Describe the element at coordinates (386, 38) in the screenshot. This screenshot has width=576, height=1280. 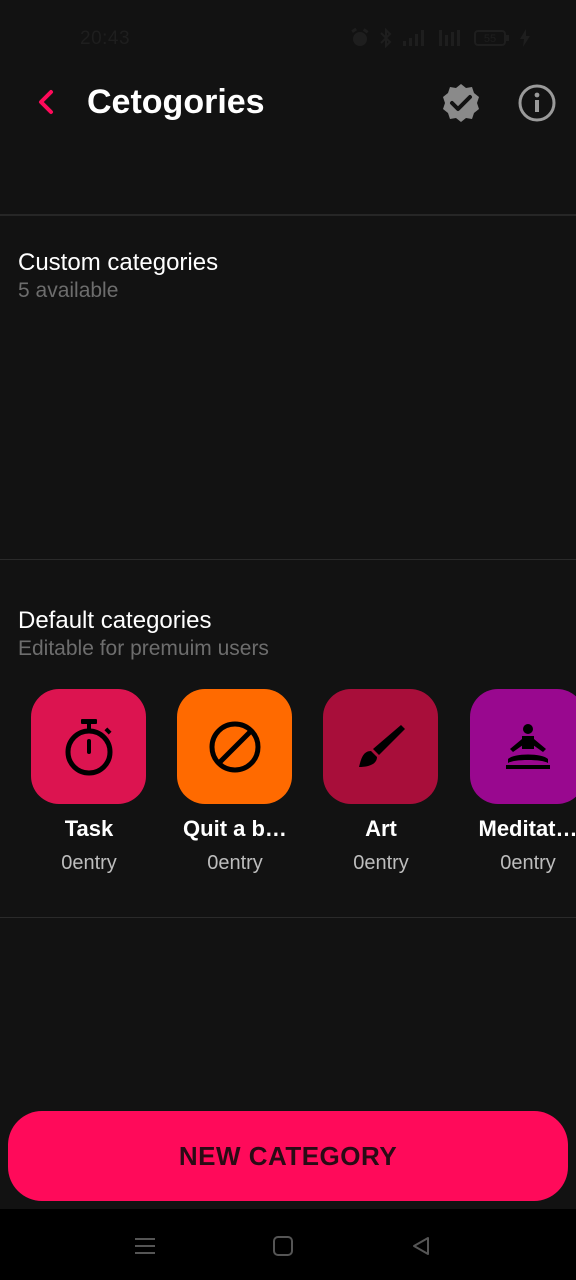
I see `bluetooth-icon` at that location.